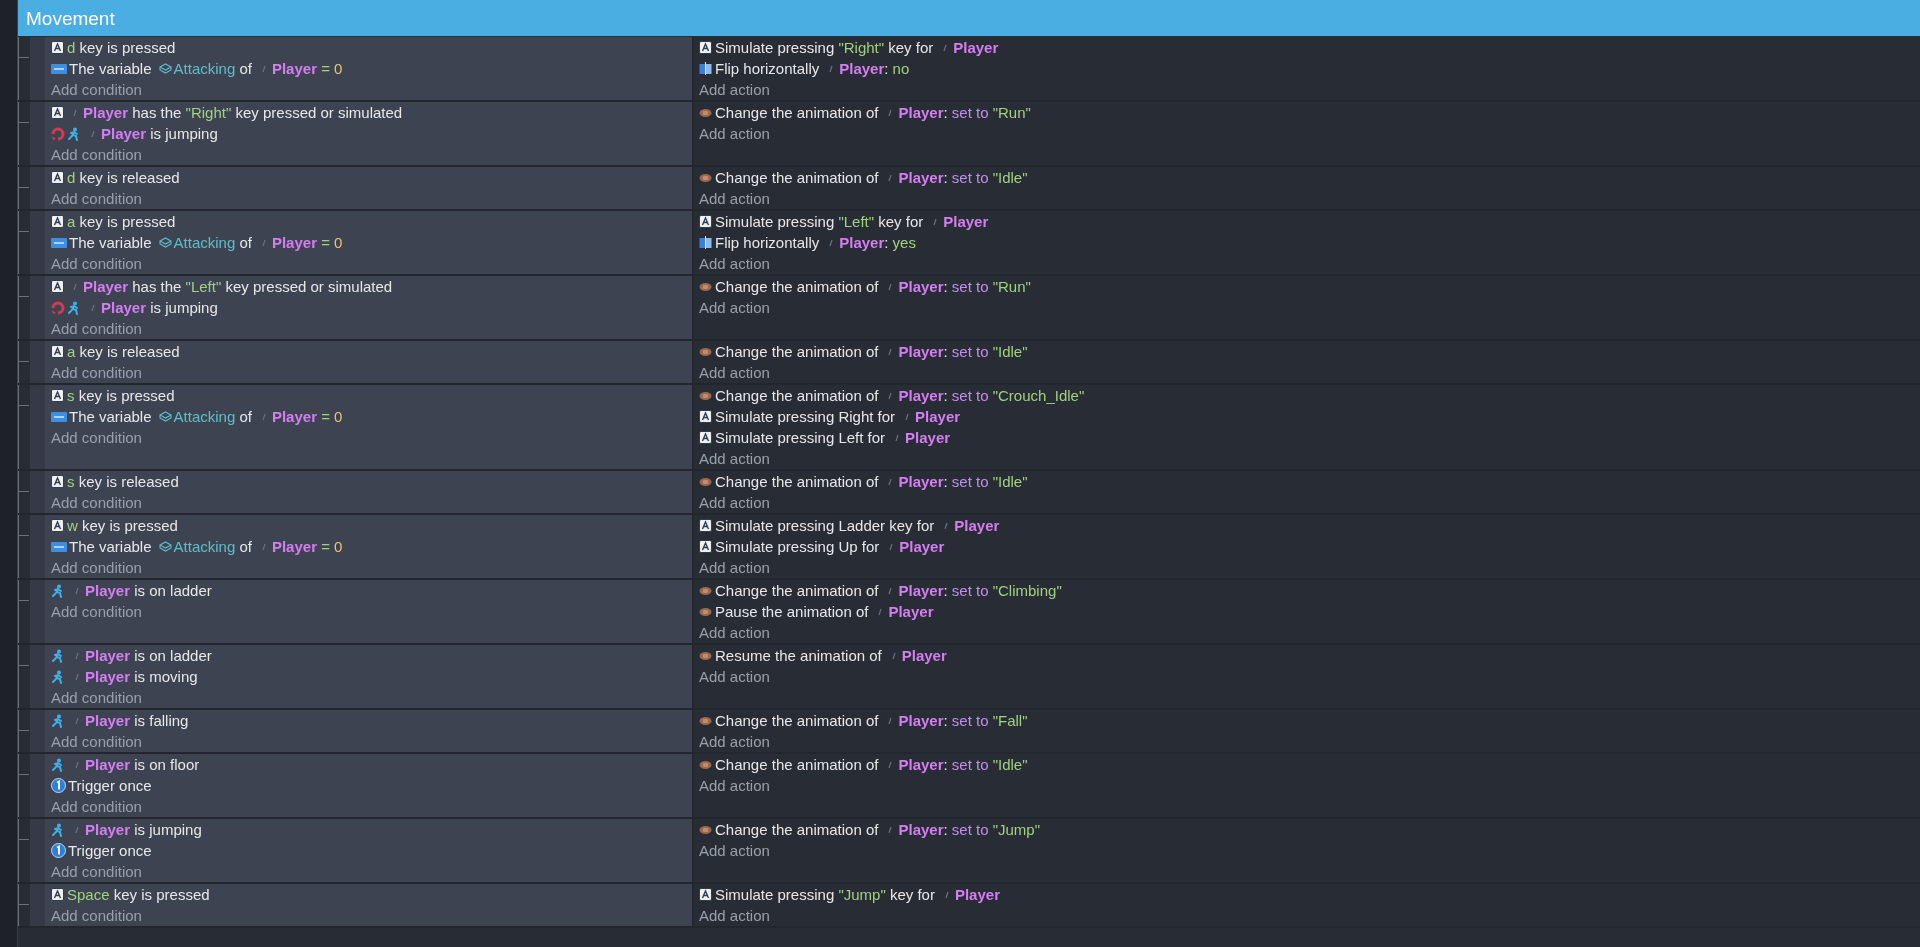 Image resolution: width=1920 pixels, height=947 pixels. What do you see at coordinates (798, 655) in the screenshot?
I see `action-text: Resume the animation of` at bounding box center [798, 655].